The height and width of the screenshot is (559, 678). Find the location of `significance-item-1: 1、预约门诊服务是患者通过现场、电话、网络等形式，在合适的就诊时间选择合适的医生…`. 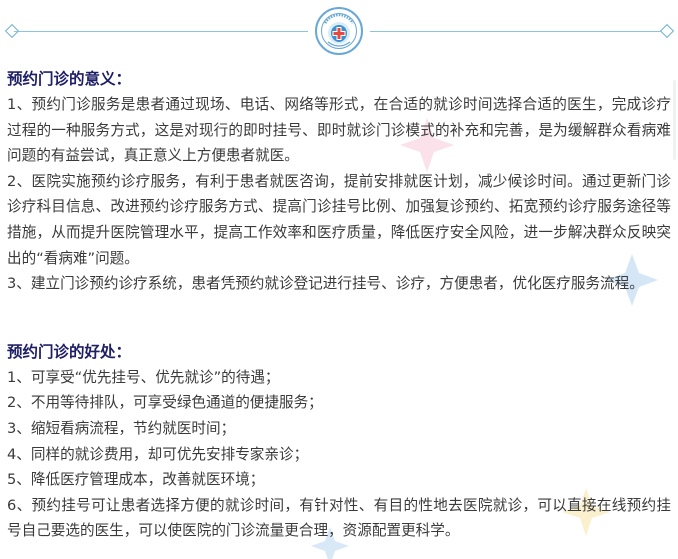

significance-item-1: 1、预约门诊服务是患者通过现场、电话、网络等形式，在合适的就诊时间选择合适的医生… is located at coordinates (339, 130).